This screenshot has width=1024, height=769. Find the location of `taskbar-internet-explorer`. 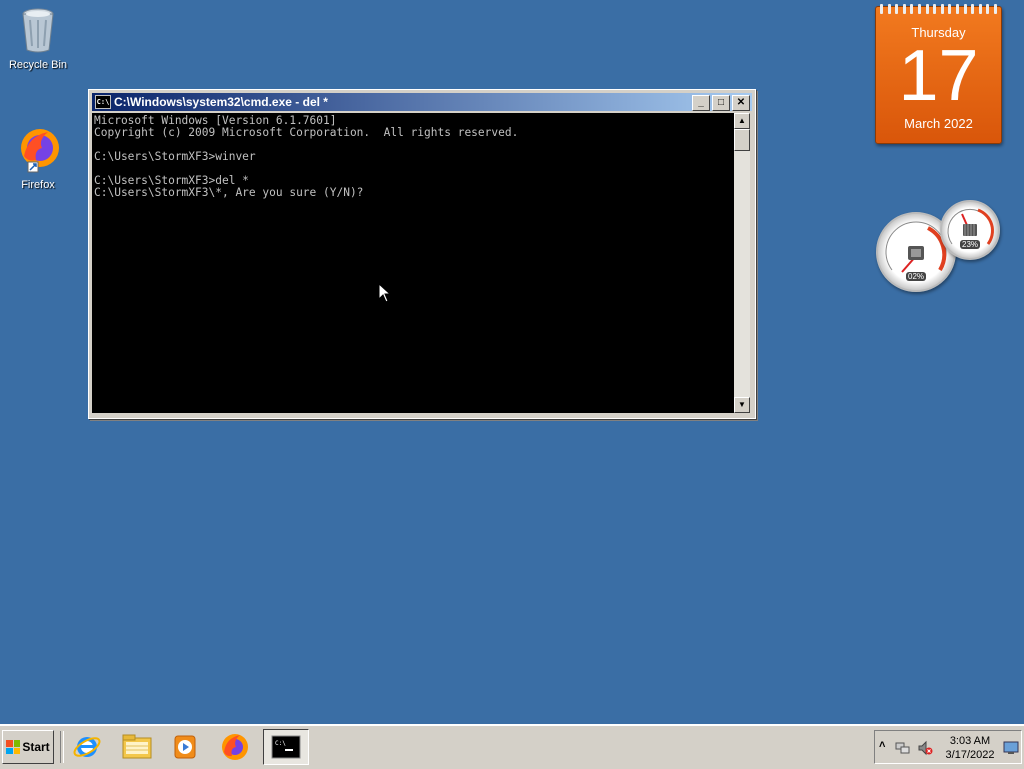

taskbar-internet-explorer is located at coordinates (87, 747).